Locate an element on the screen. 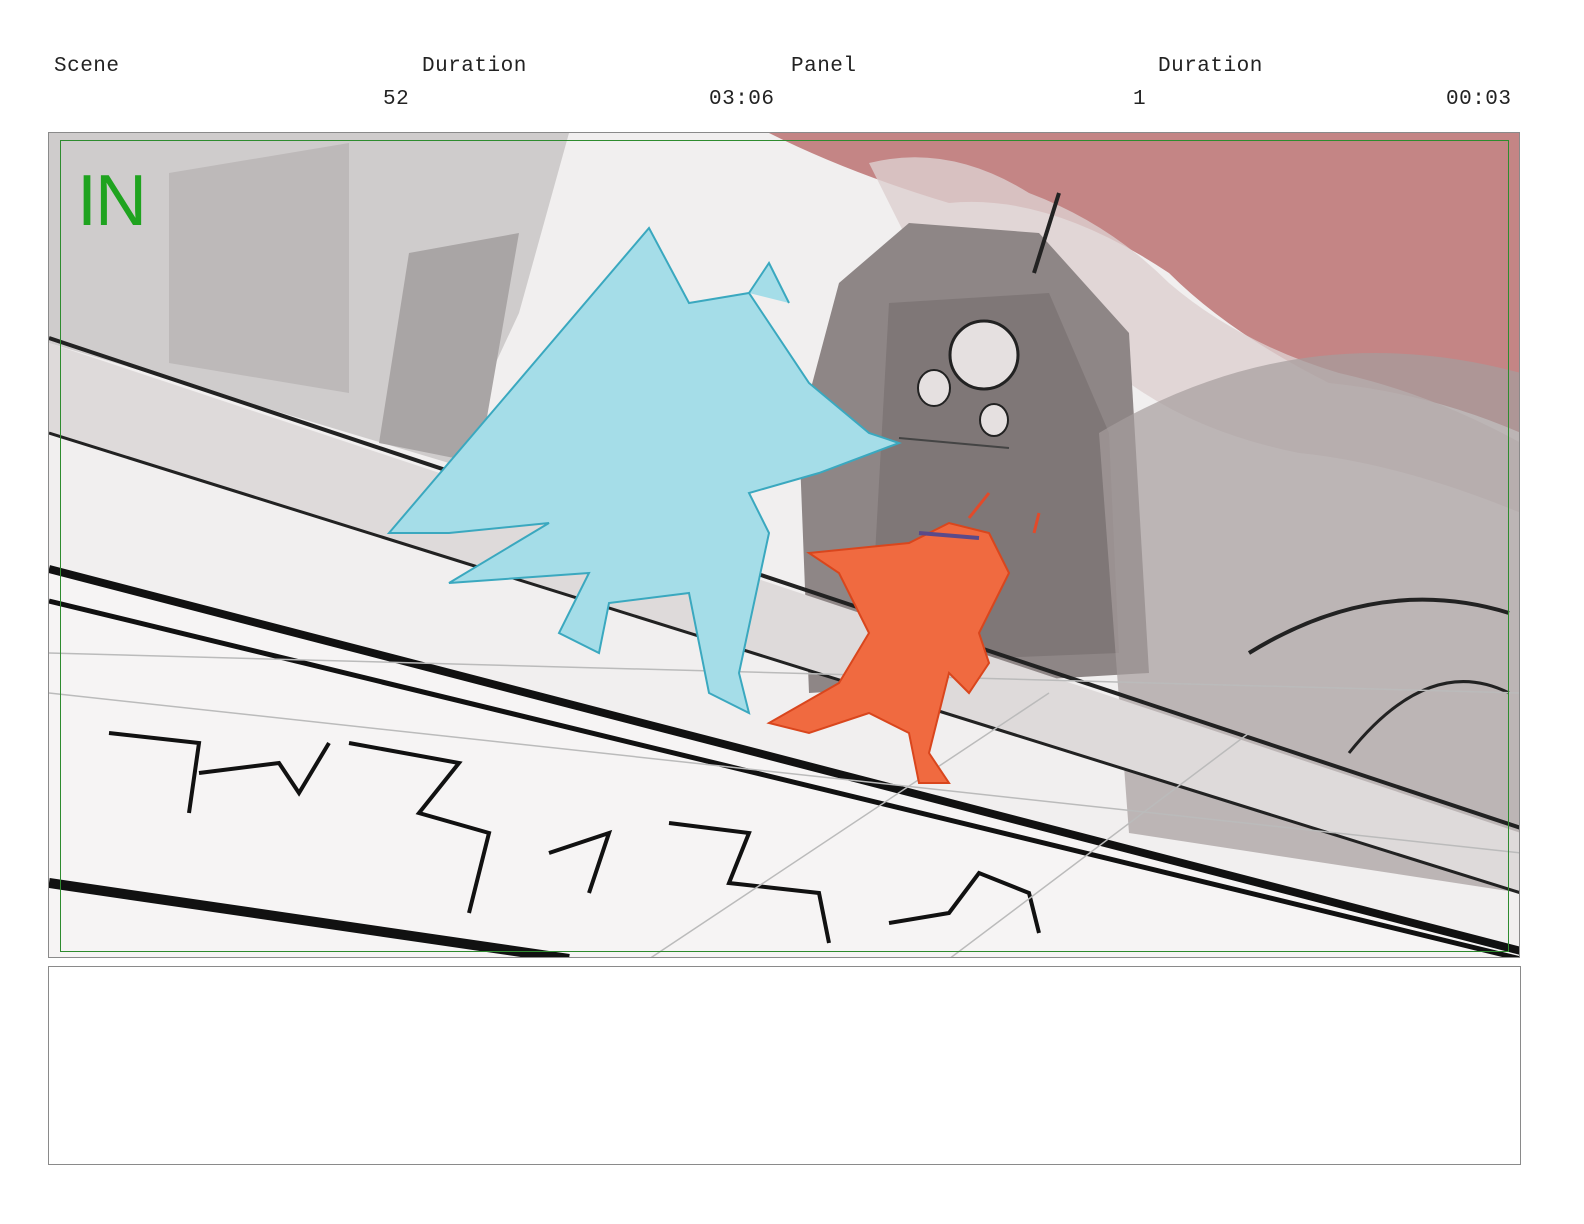  panel-number: 1 is located at coordinates (1140, 99).